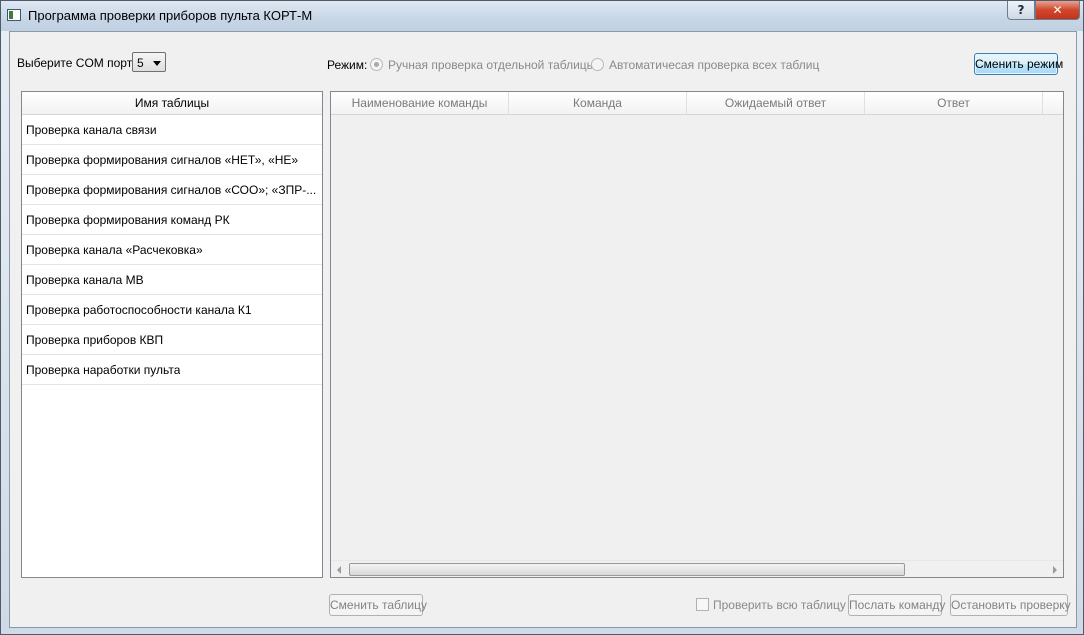 The height and width of the screenshot is (635, 1084). I want to click on list-item: Проверка канала МВ, so click(172, 280).